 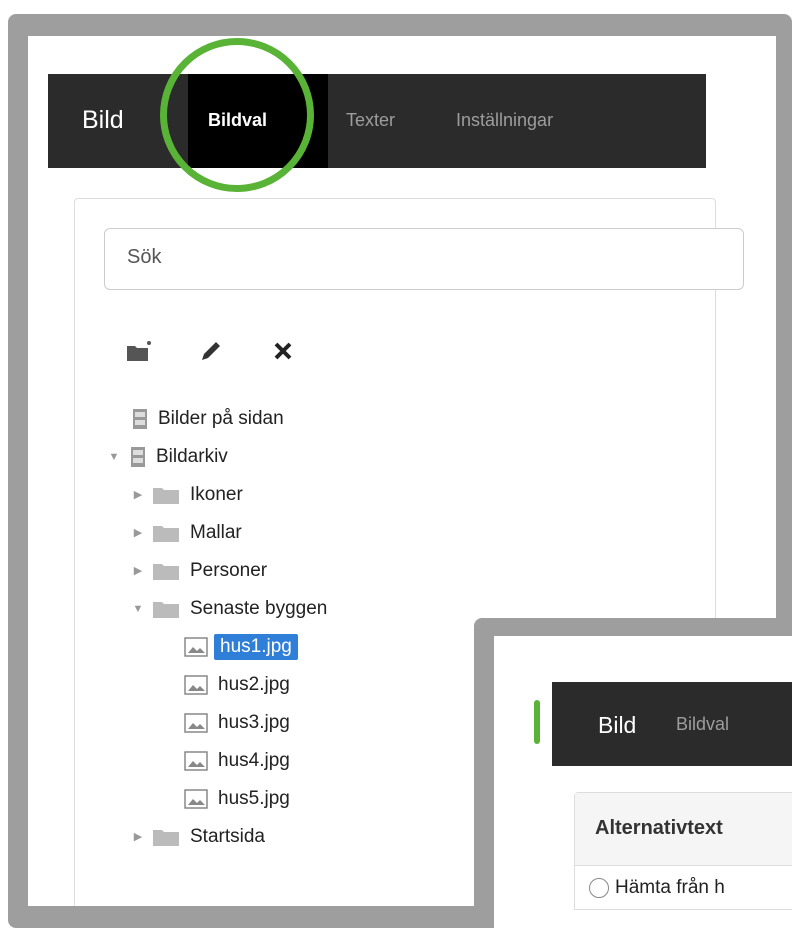 I want to click on new-folder-button, so click(x=139, y=351).